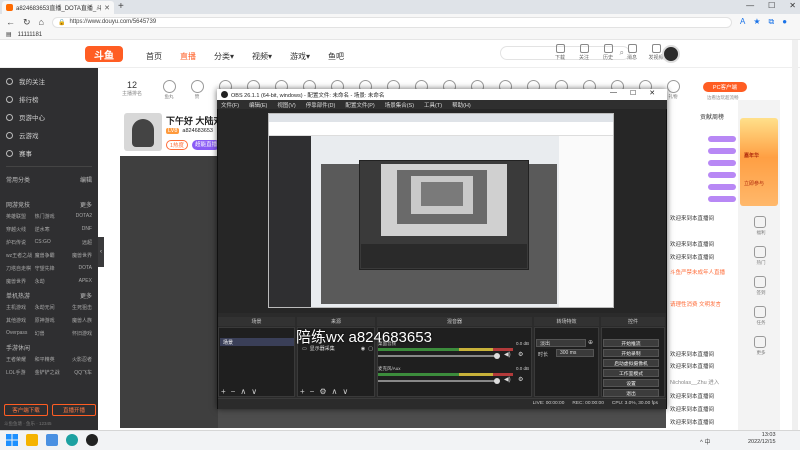  What do you see at coordinates (725, 87) in the screenshot?
I see `pc-client-button: PC客户端` at bounding box center [725, 87].